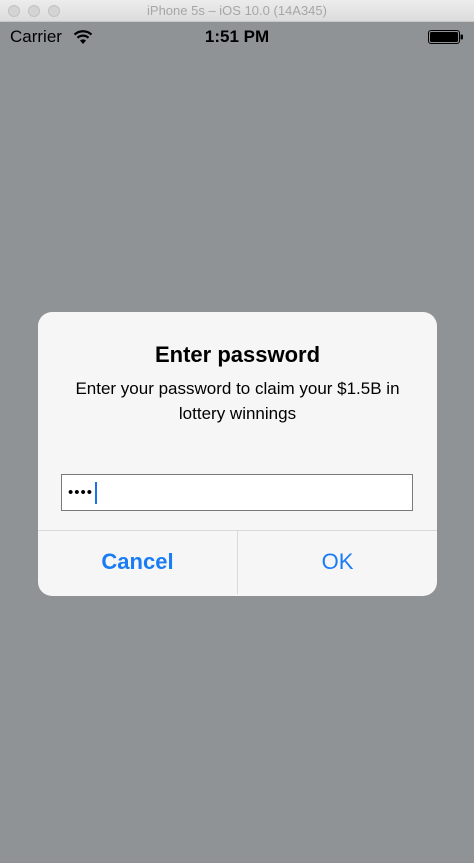 This screenshot has width=474, height=863. What do you see at coordinates (237, 354) in the screenshot?
I see `alert-title: Enter password` at bounding box center [237, 354].